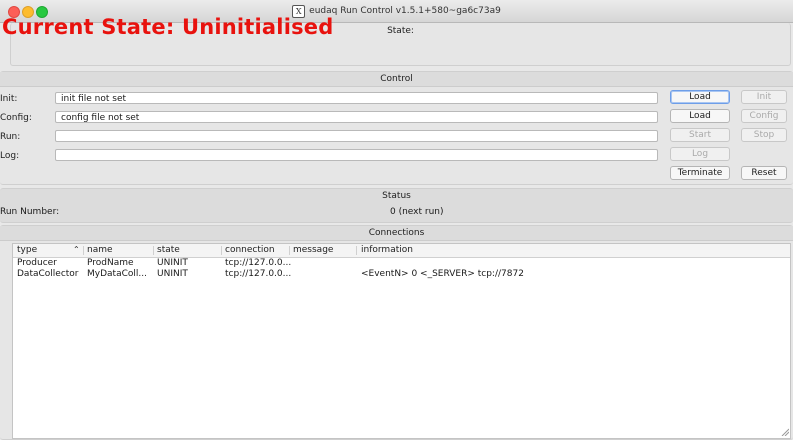 The height and width of the screenshot is (440, 793). What do you see at coordinates (356, 136) in the screenshot?
I see `run-field` at bounding box center [356, 136].